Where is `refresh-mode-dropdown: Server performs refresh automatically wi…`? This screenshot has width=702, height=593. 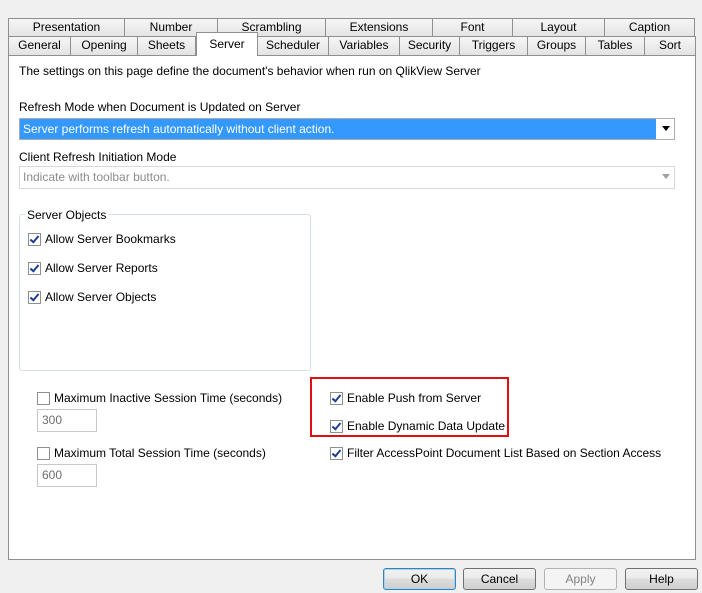 refresh-mode-dropdown: Server performs refresh automatically wi… is located at coordinates (347, 129).